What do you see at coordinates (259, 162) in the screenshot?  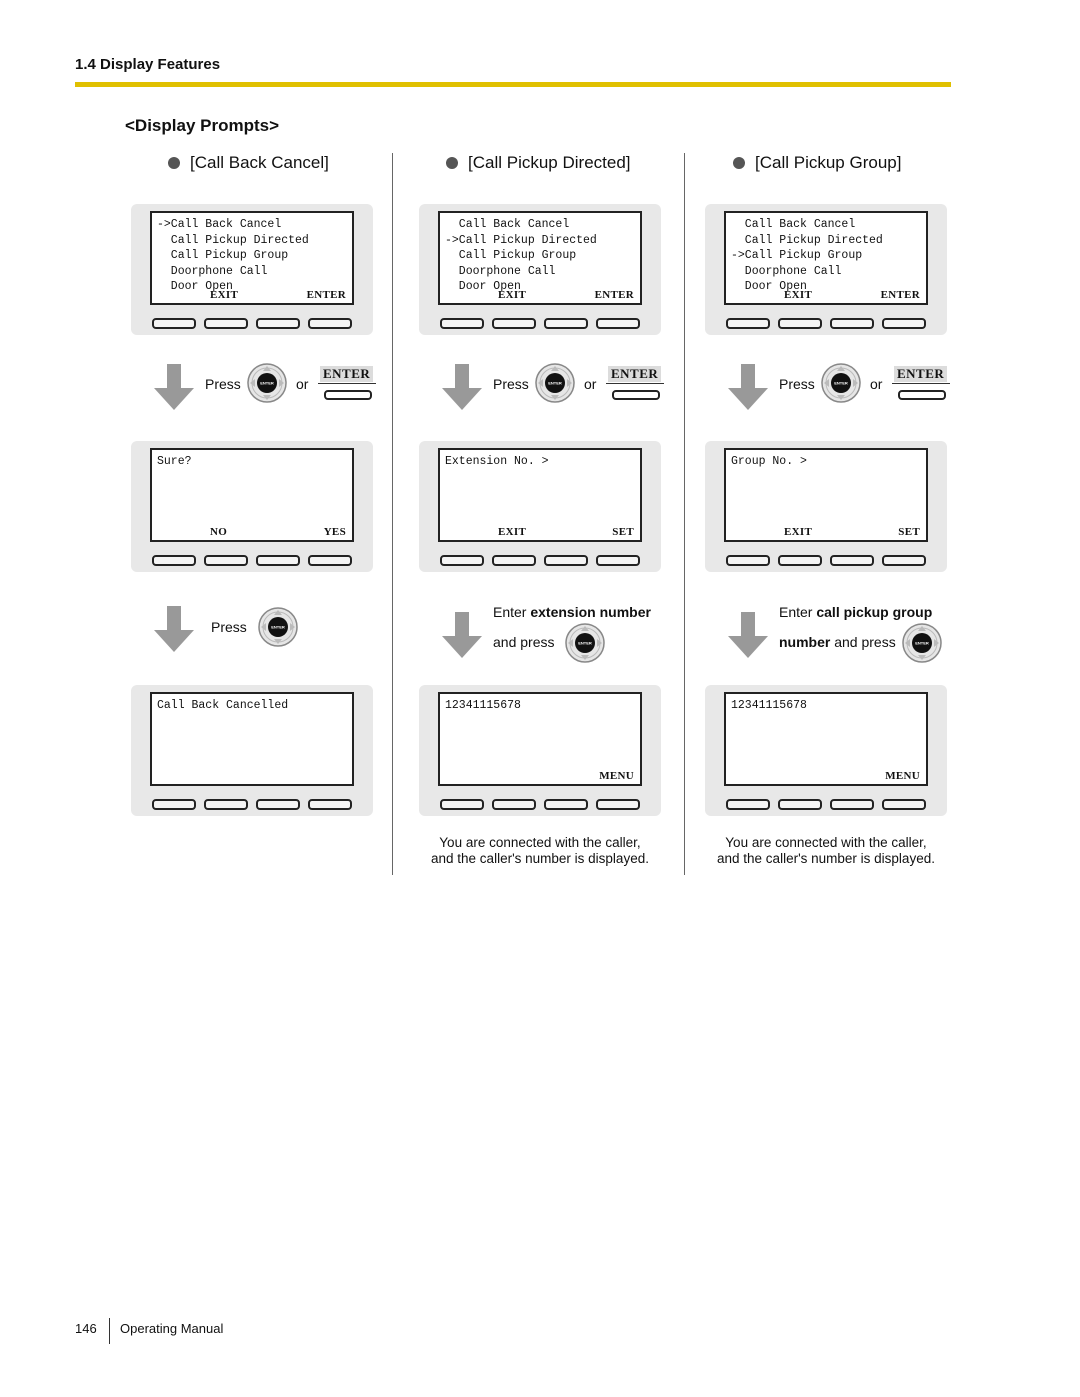 I see `feature-title-text: [Call Back Cancel]` at bounding box center [259, 162].